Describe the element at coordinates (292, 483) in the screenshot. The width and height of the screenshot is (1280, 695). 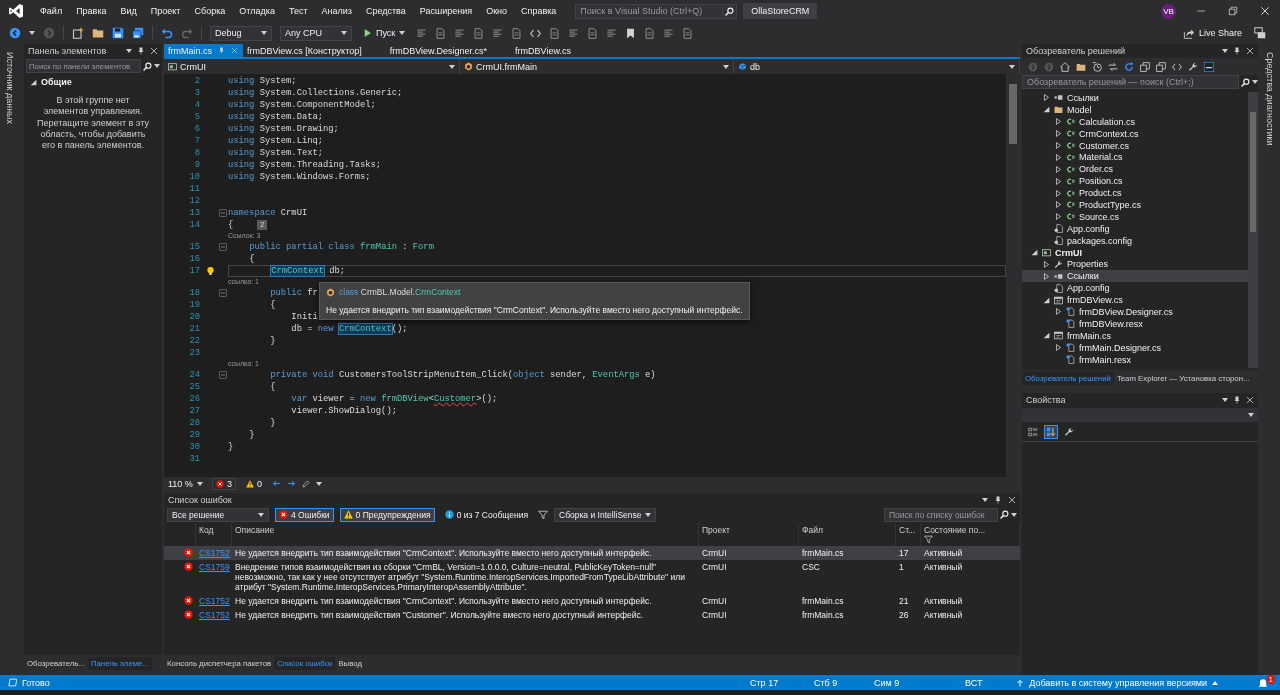
I see `next-icon` at that location.